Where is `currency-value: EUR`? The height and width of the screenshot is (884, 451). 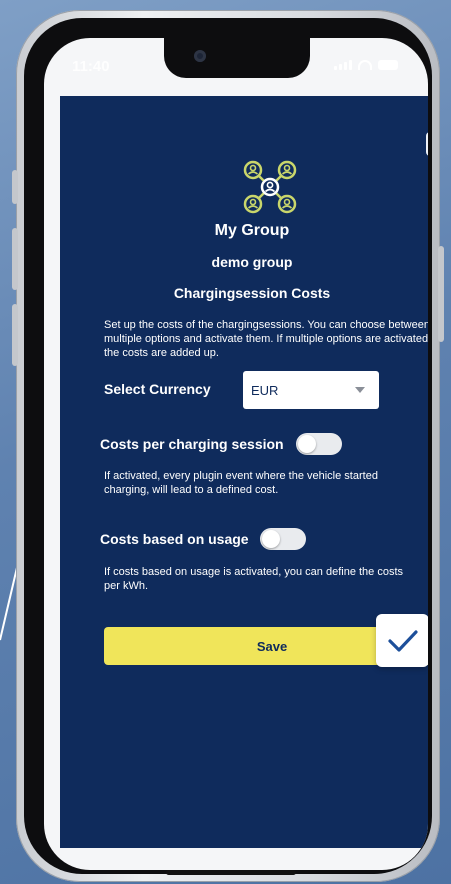 currency-value: EUR is located at coordinates (265, 390).